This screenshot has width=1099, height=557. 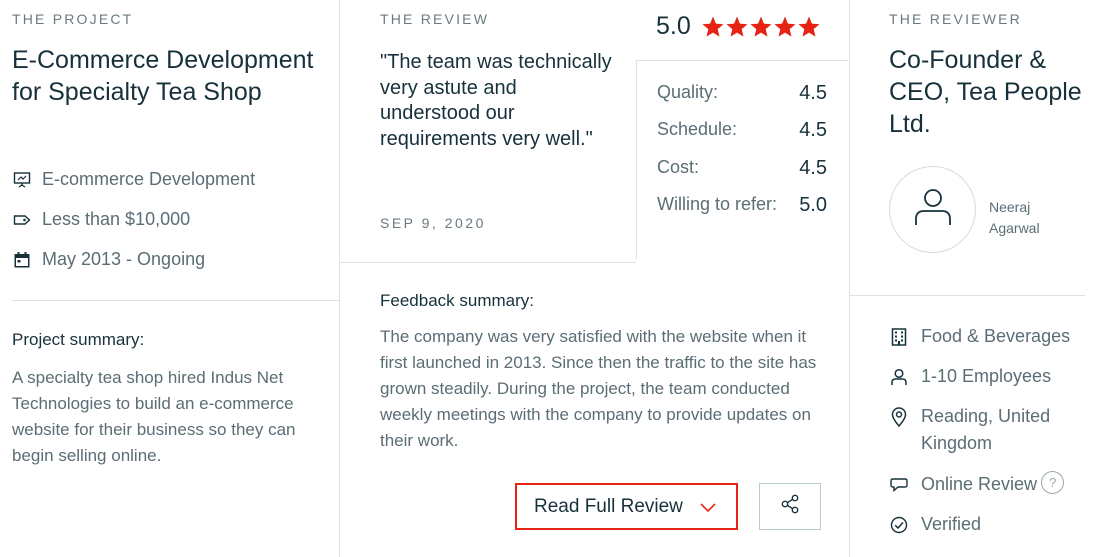 I want to click on overall-rating-value: 5.0, so click(x=673, y=26).